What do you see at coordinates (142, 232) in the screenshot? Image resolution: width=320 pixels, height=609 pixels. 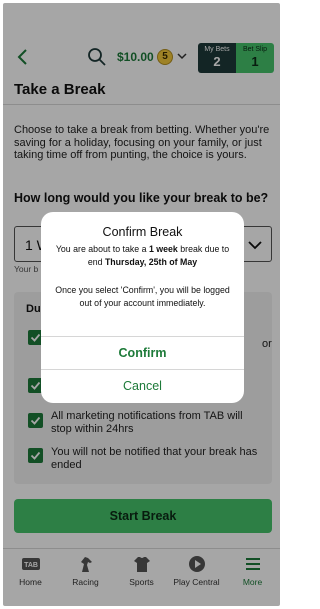 I see `dialog-title: Confirm Break` at bounding box center [142, 232].